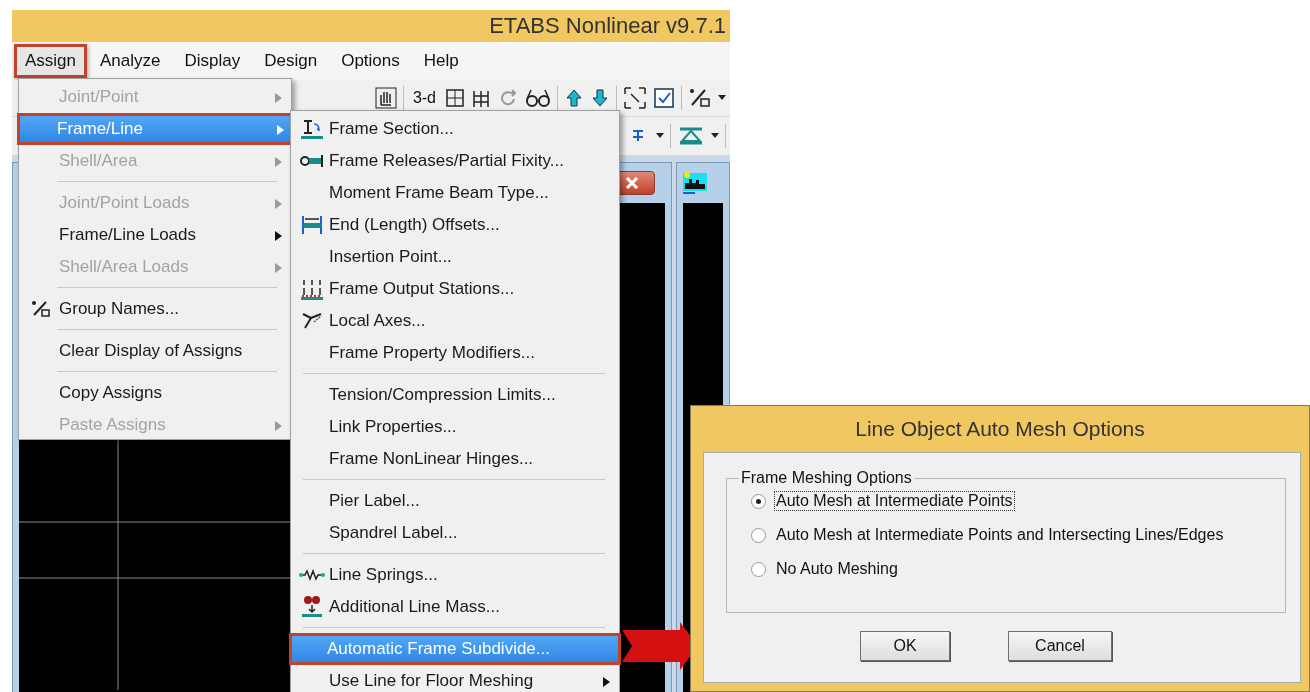  I want to click on support-icon, so click(691, 136).